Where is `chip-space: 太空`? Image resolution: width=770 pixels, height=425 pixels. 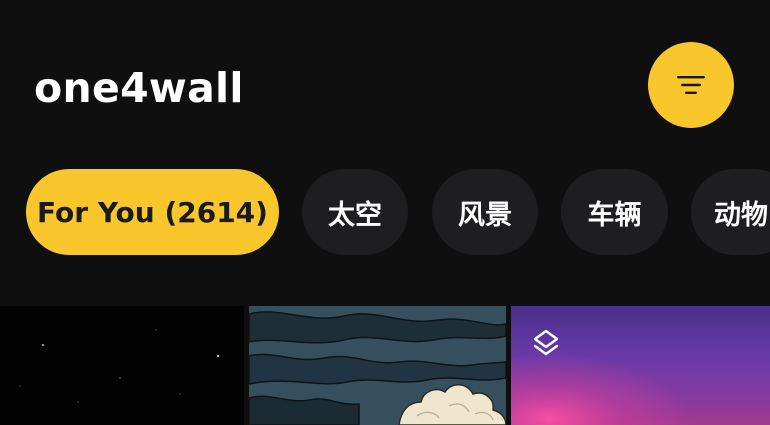 chip-space: 太空 is located at coordinates (355, 212).